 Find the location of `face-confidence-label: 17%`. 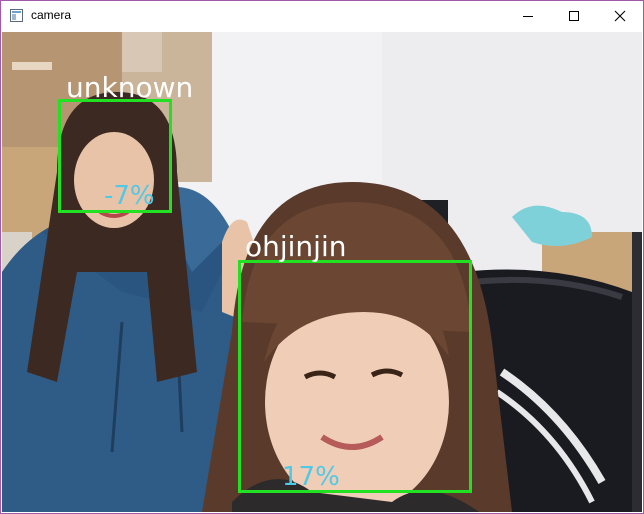

face-confidence-label: 17% is located at coordinates (311, 477).